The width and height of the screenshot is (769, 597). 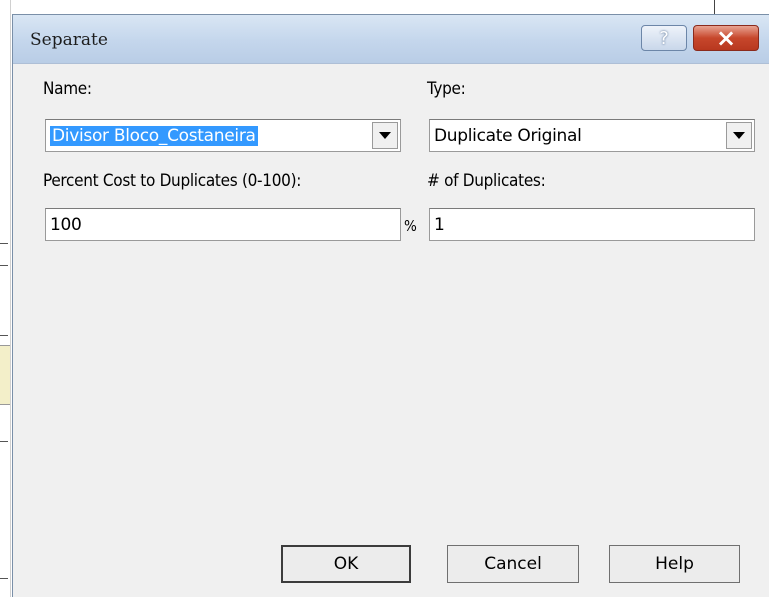 I want to click on dialog-title: Separate, so click(x=69, y=40).